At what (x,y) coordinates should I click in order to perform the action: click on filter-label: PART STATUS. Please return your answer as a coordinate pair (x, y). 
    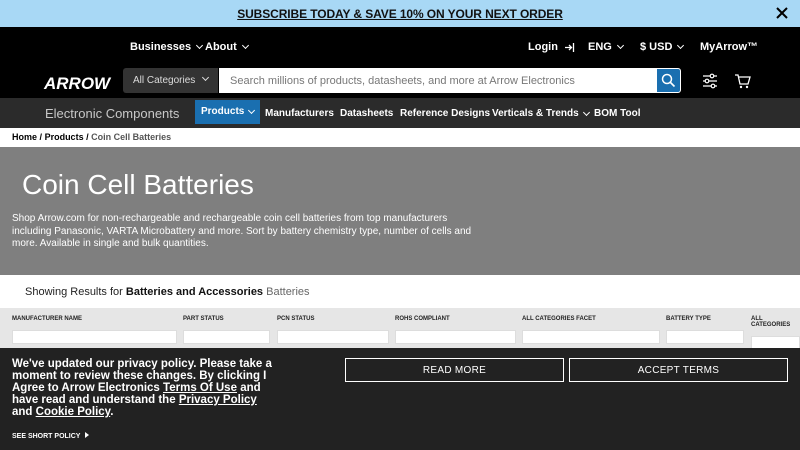
    Looking at the image, I should click on (203, 319).